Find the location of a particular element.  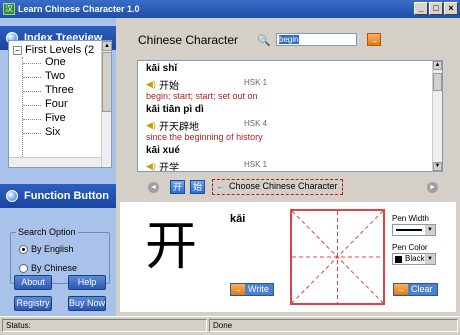

tree-item: One is located at coordinates (55, 62).